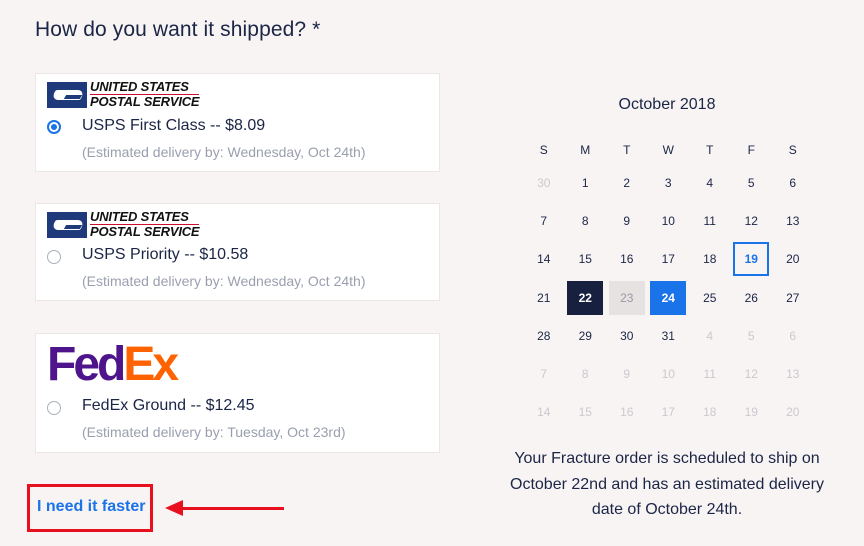 The height and width of the screenshot is (546, 864). I want to click on annotation-arrow-head, so click(174, 508).